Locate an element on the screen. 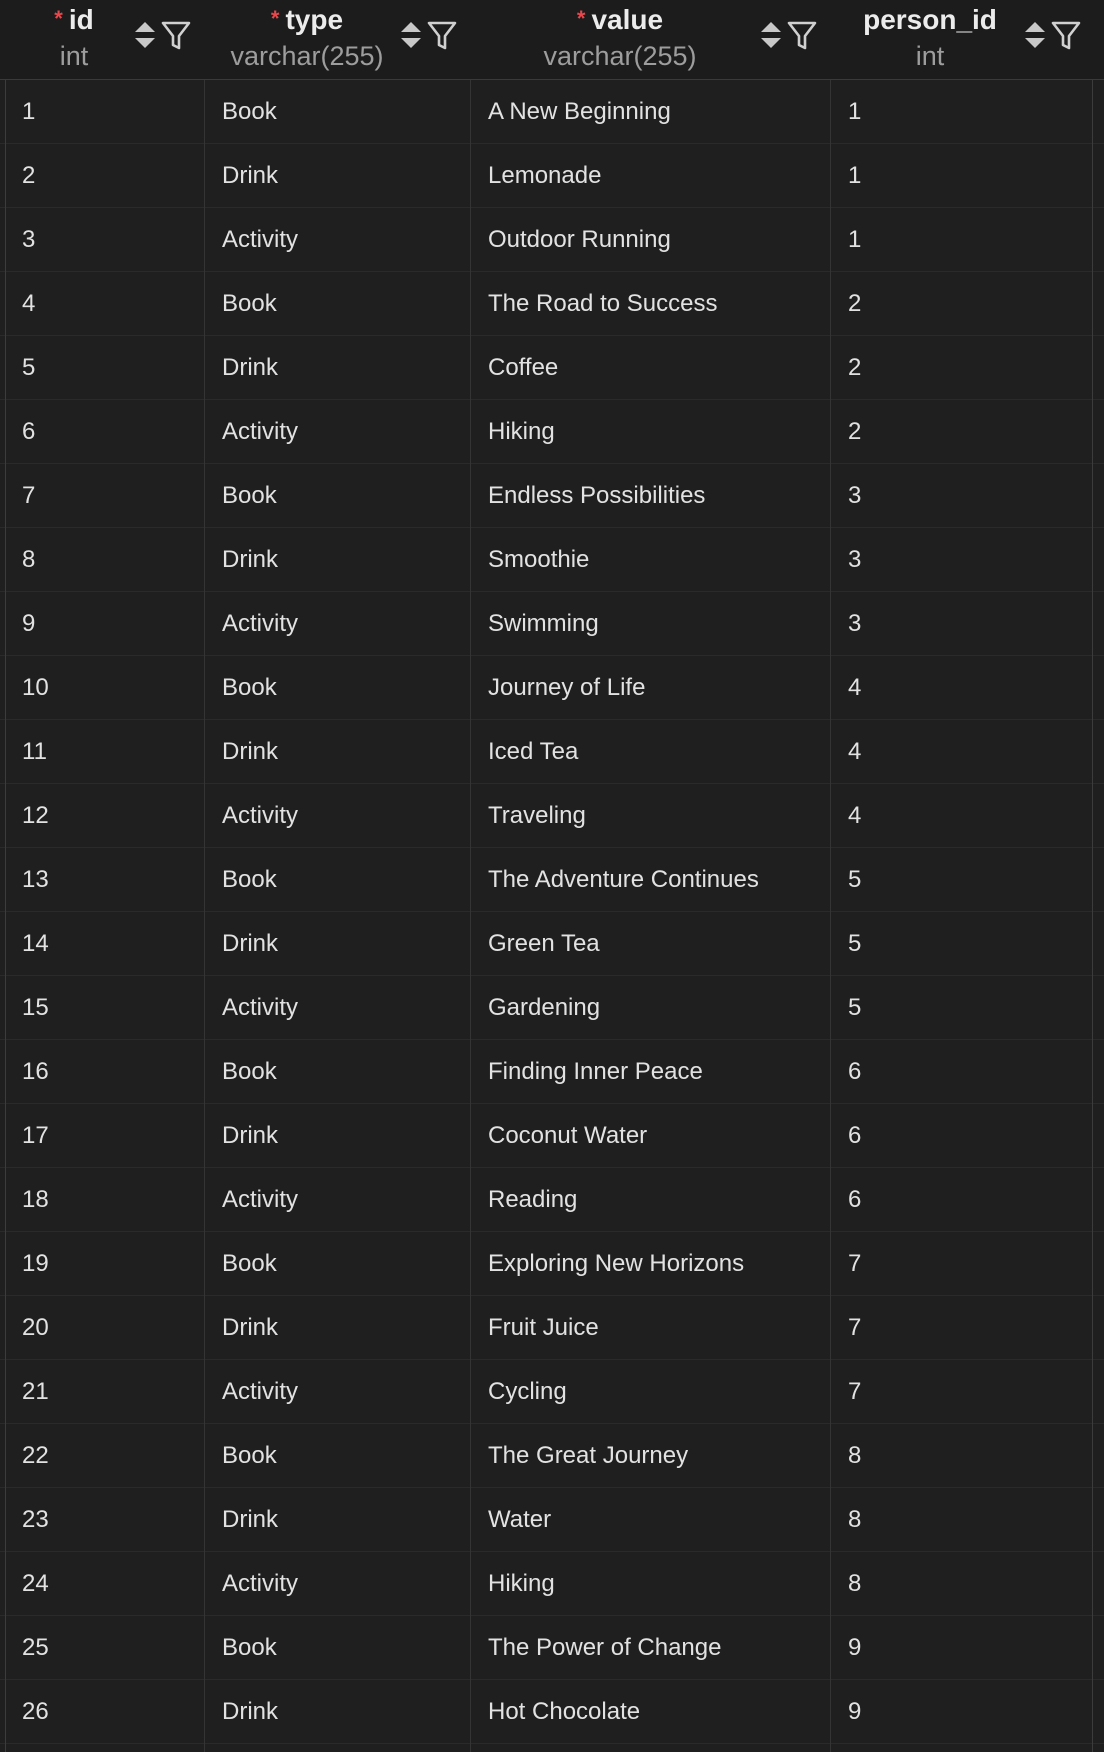 The image size is (1104, 1752). table-cell-value: Traveling is located at coordinates (653, 816).